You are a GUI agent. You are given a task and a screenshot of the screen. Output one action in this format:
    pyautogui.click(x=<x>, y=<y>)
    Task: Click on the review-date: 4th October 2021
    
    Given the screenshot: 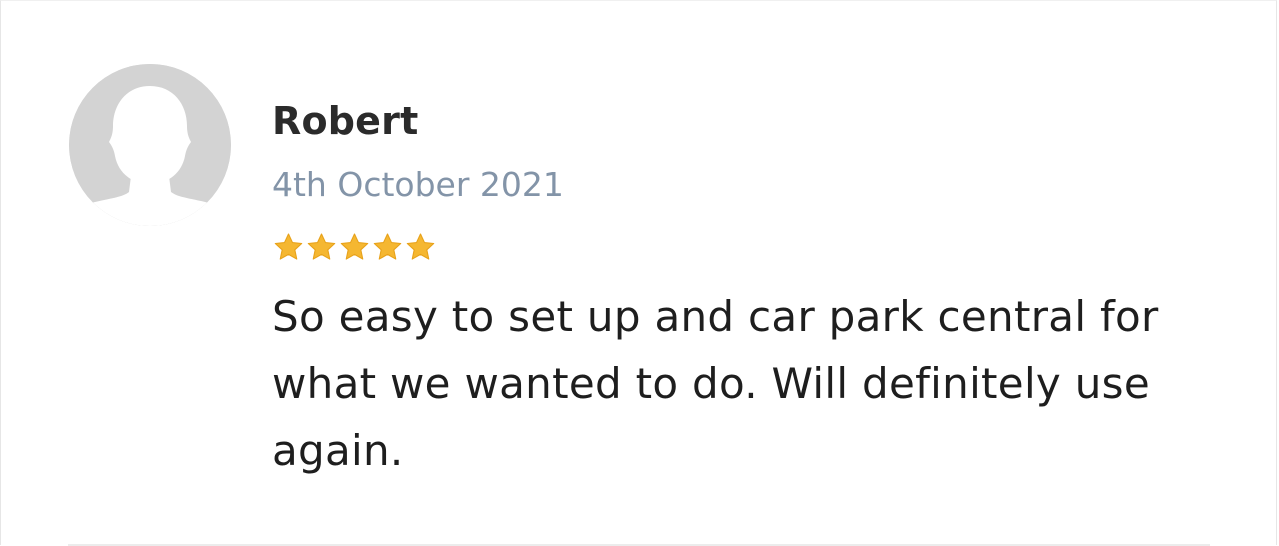 What is the action you would take?
    pyautogui.click(x=418, y=184)
    